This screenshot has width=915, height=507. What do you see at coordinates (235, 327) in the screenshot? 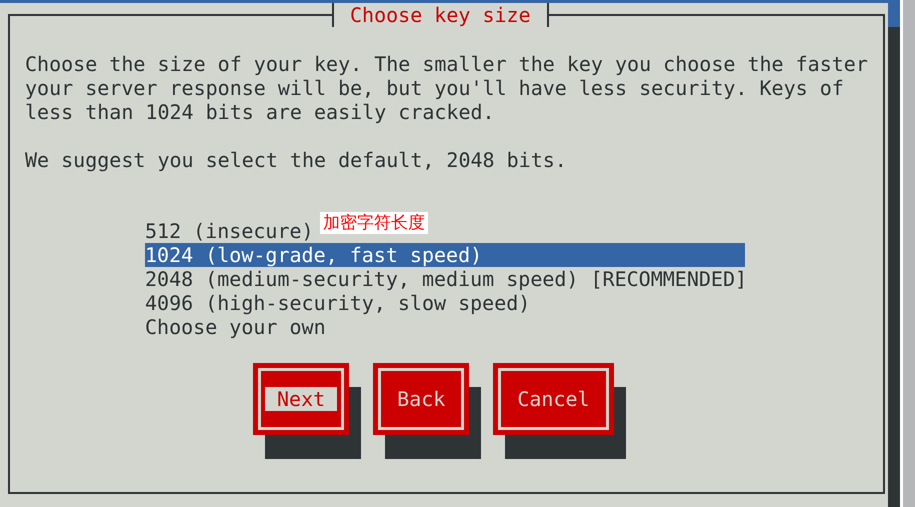
I see `key-size-option: Choose your own` at bounding box center [235, 327].